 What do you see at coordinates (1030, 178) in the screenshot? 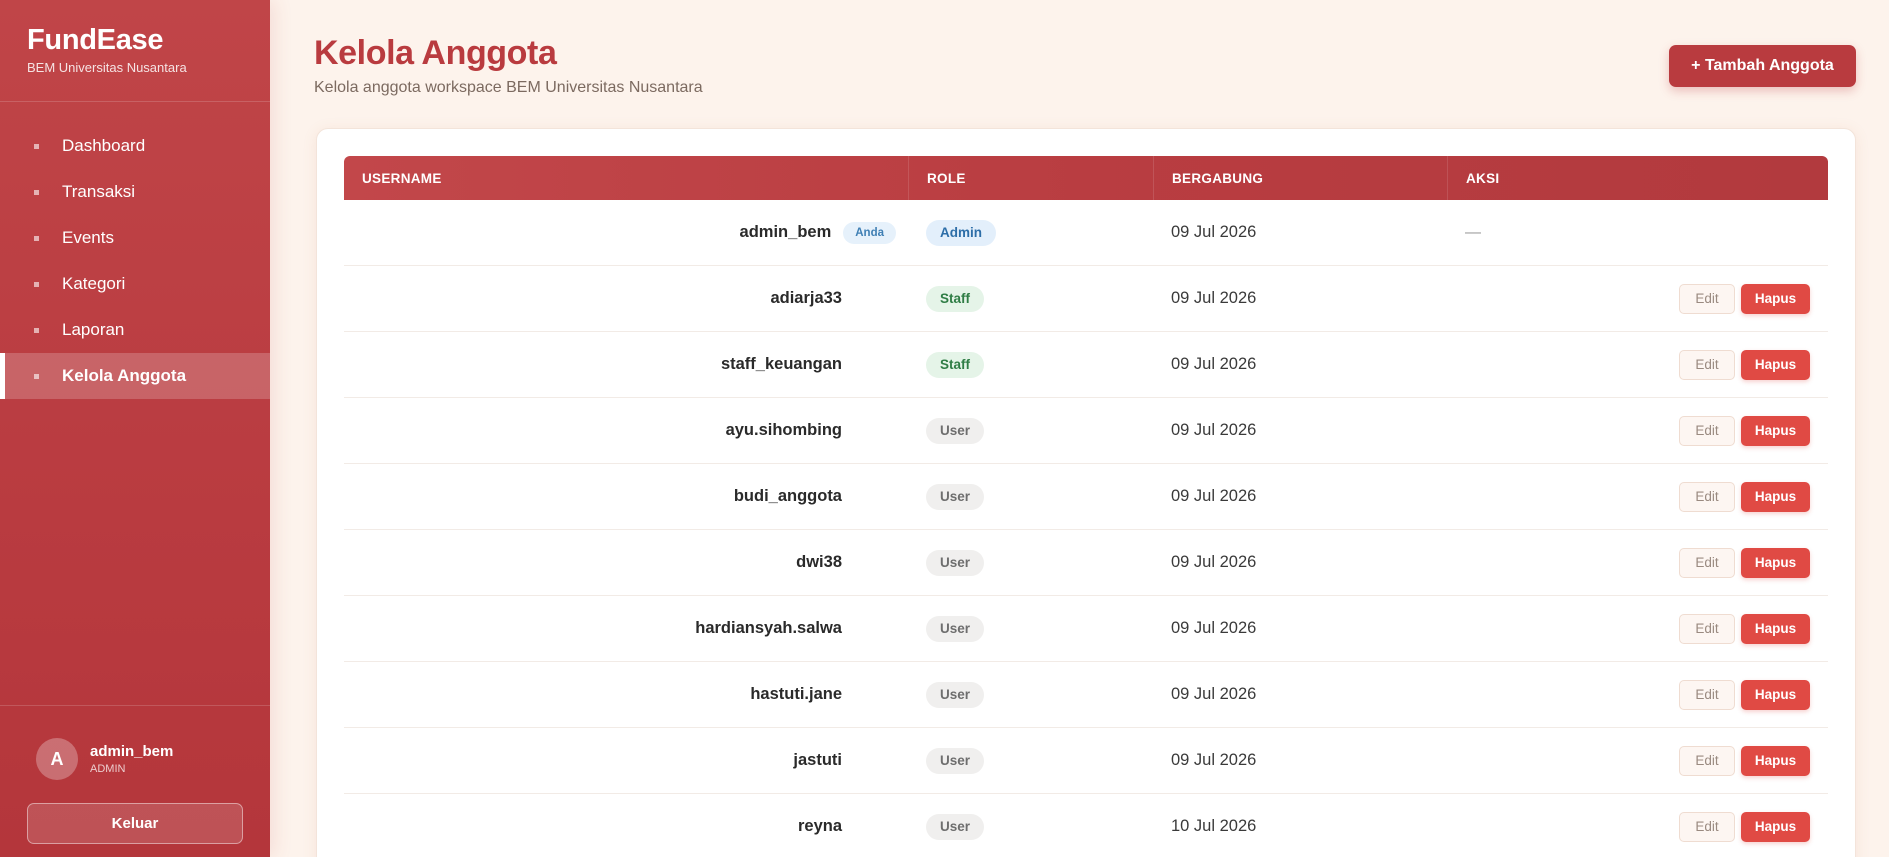
I see `column-role: ROLE` at bounding box center [1030, 178].